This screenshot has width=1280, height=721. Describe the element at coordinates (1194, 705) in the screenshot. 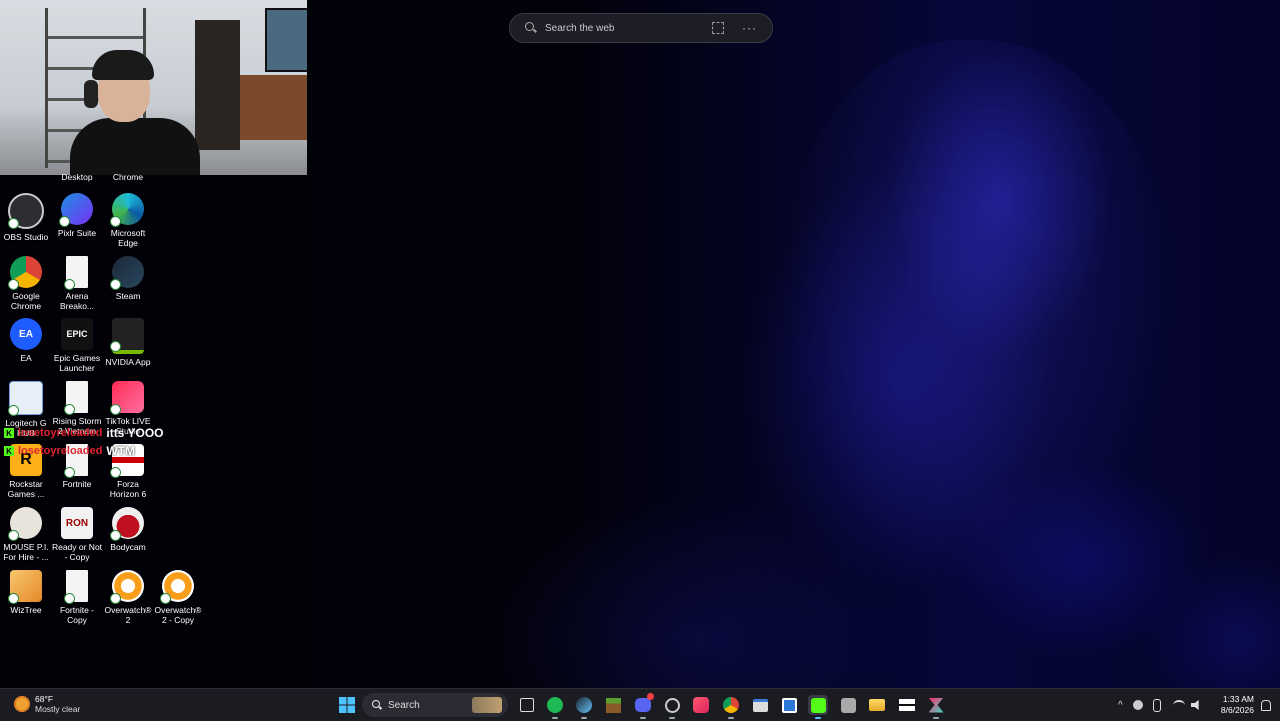

I see `volume-icon` at that location.